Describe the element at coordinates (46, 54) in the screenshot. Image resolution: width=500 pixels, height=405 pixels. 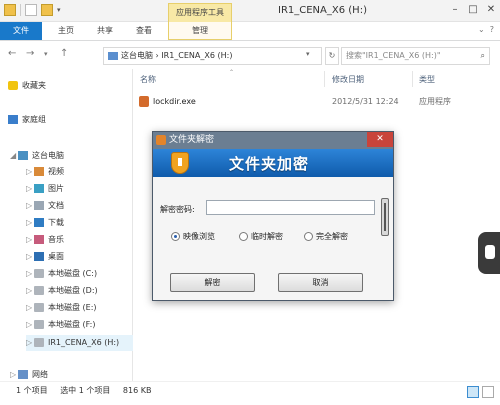
I see `recent-chevron-icon: ▾` at that location.